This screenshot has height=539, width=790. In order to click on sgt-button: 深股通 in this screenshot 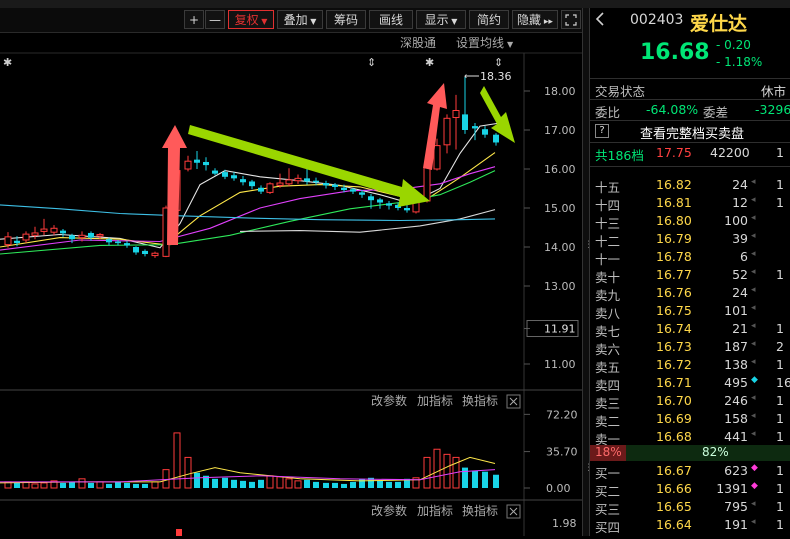, I will do `click(418, 43)`.